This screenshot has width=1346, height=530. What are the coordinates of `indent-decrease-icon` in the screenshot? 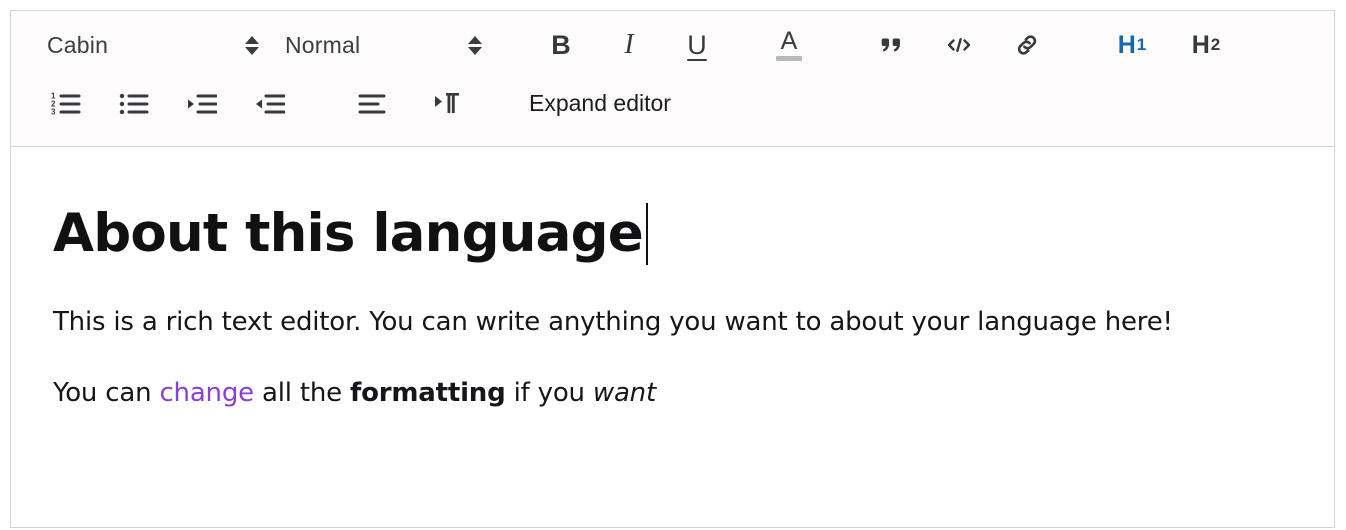 It's located at (270, 104).